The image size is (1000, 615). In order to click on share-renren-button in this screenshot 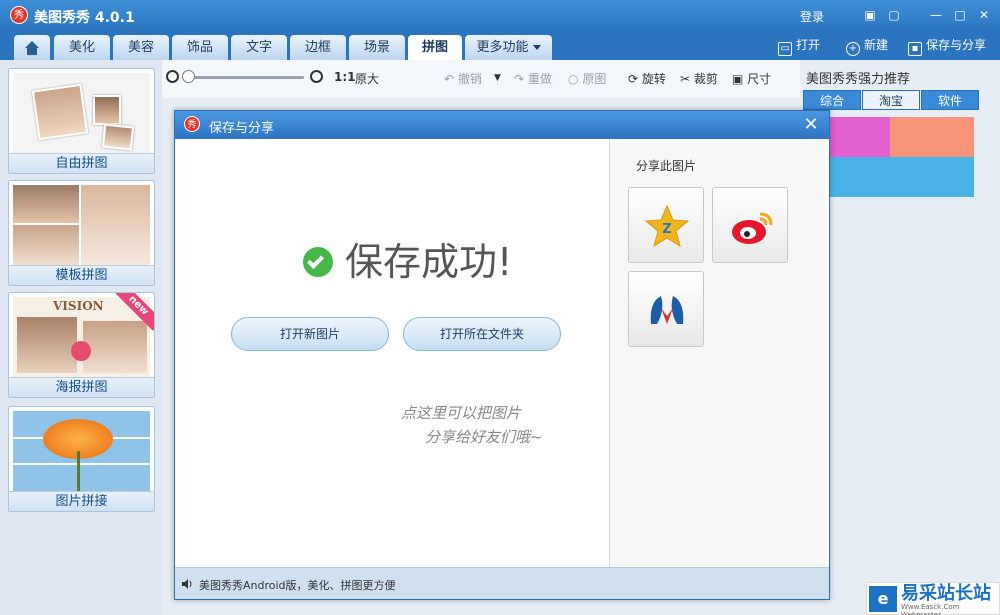, I will do `click(666, 309)`.